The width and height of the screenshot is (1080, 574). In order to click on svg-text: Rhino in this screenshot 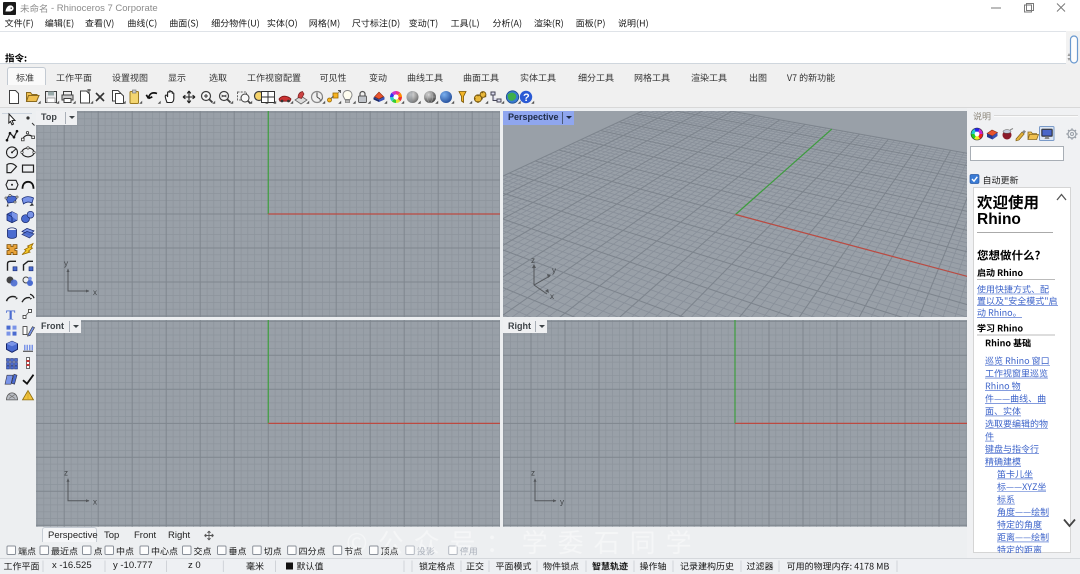, I will do `click(999, 219)`.